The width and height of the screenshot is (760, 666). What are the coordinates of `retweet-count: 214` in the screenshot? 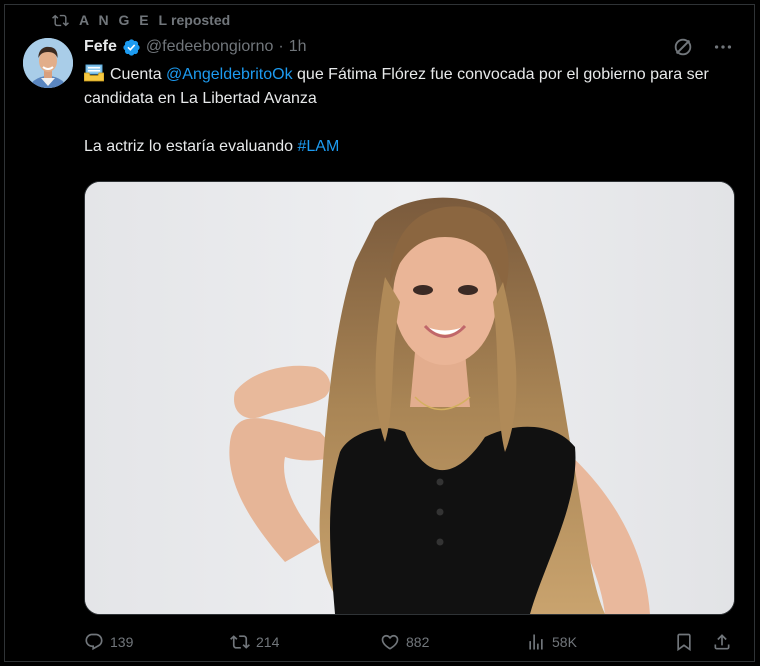 It's located at (268, 642).